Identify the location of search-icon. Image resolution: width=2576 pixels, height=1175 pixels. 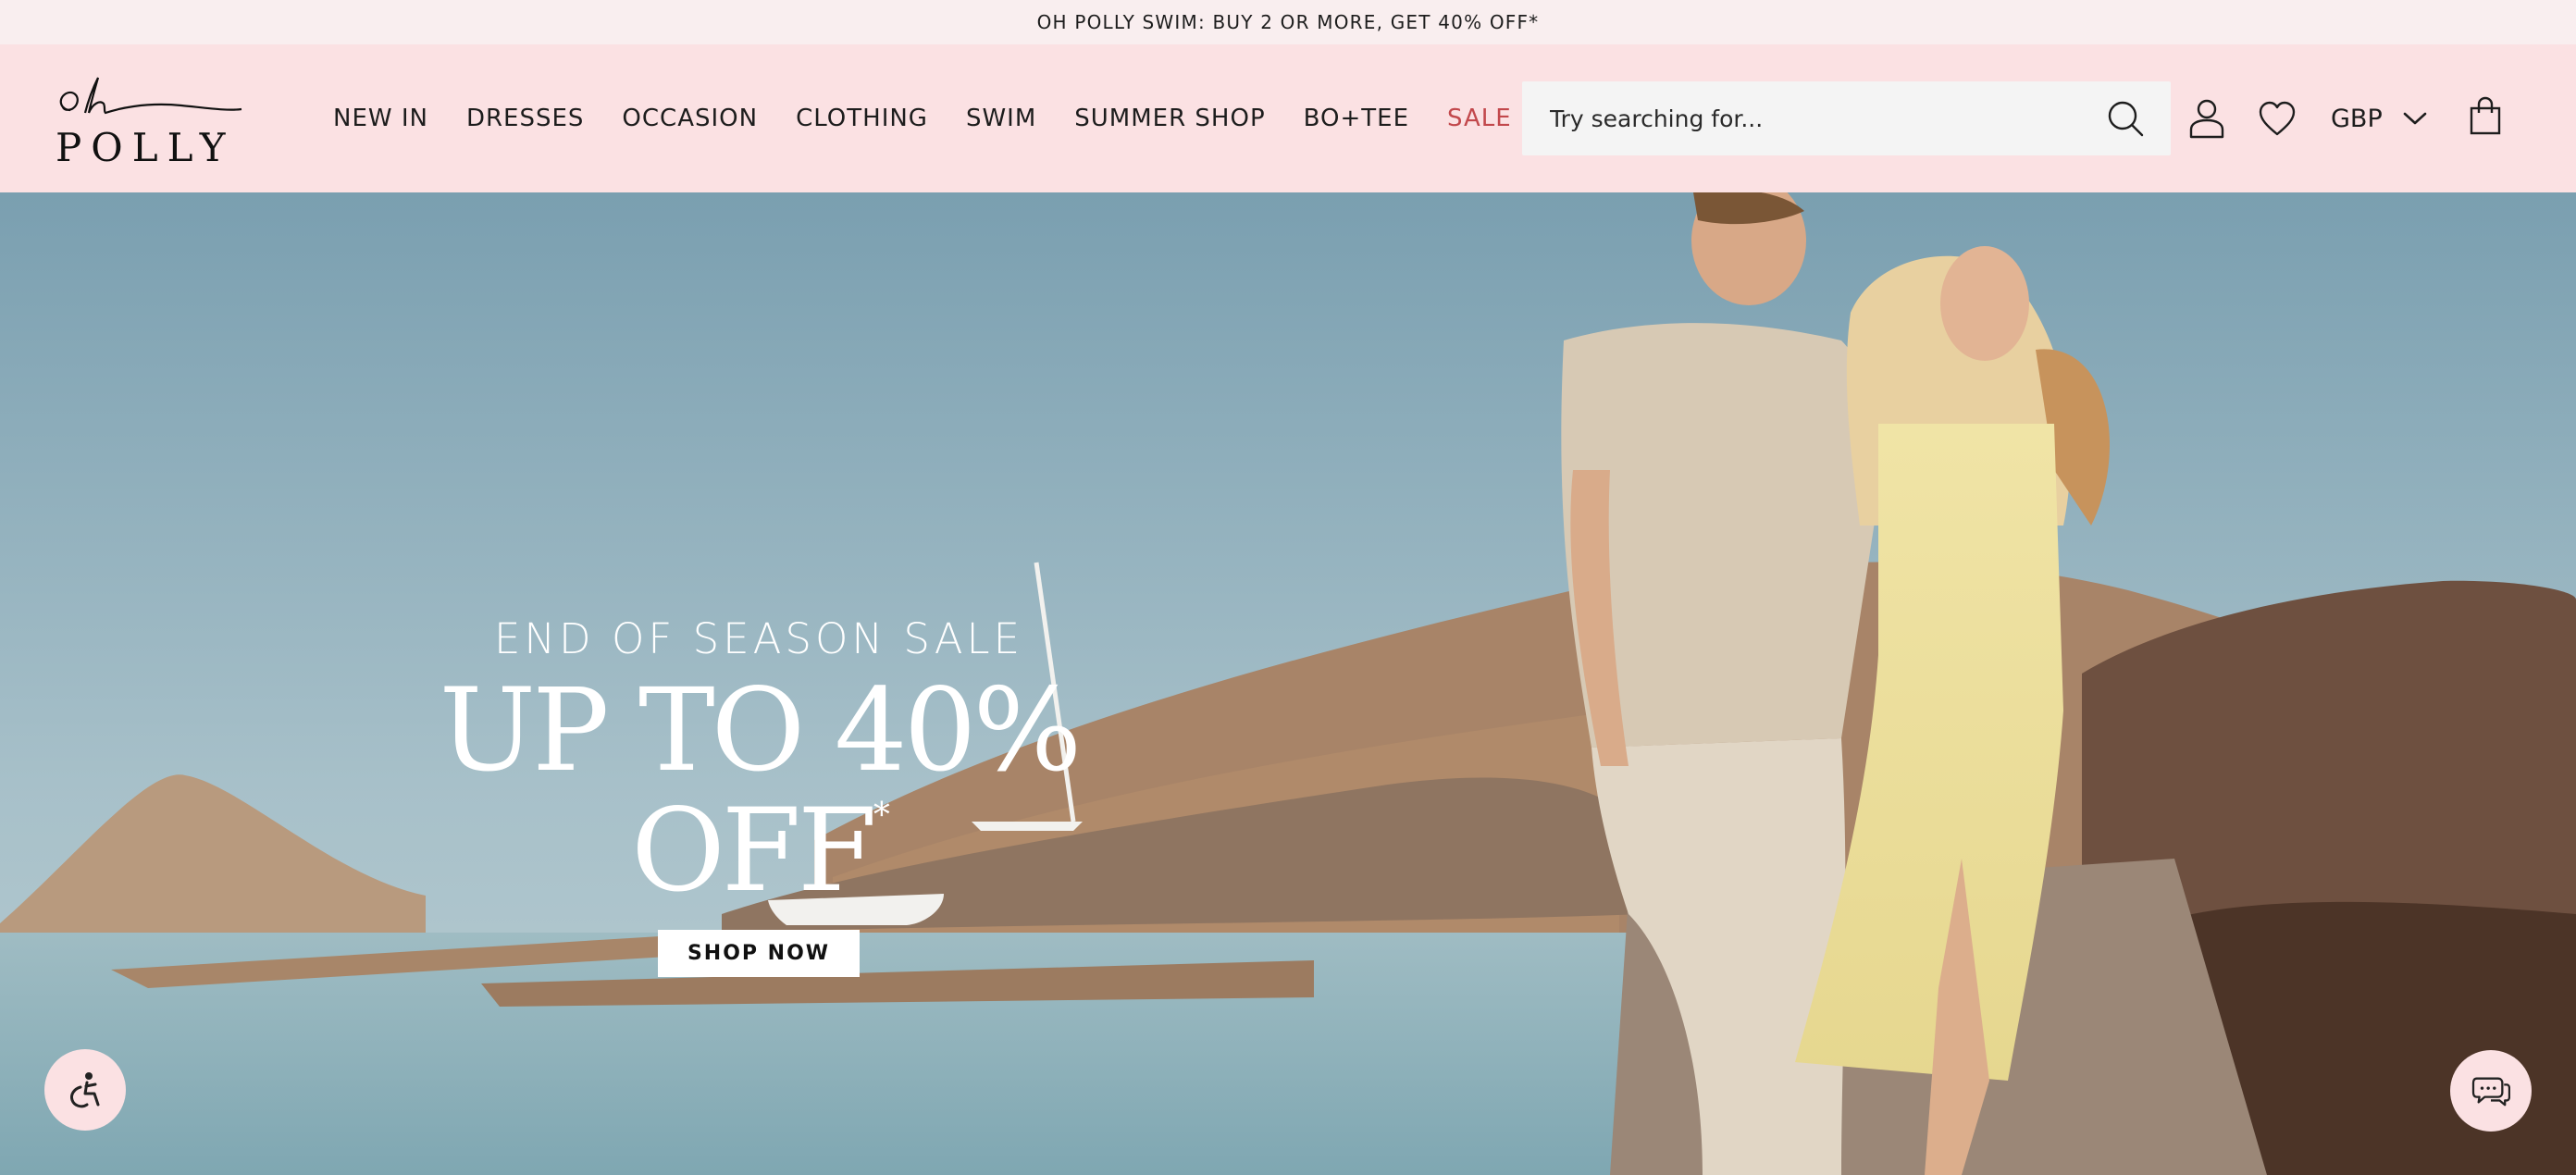
(2125, 118).